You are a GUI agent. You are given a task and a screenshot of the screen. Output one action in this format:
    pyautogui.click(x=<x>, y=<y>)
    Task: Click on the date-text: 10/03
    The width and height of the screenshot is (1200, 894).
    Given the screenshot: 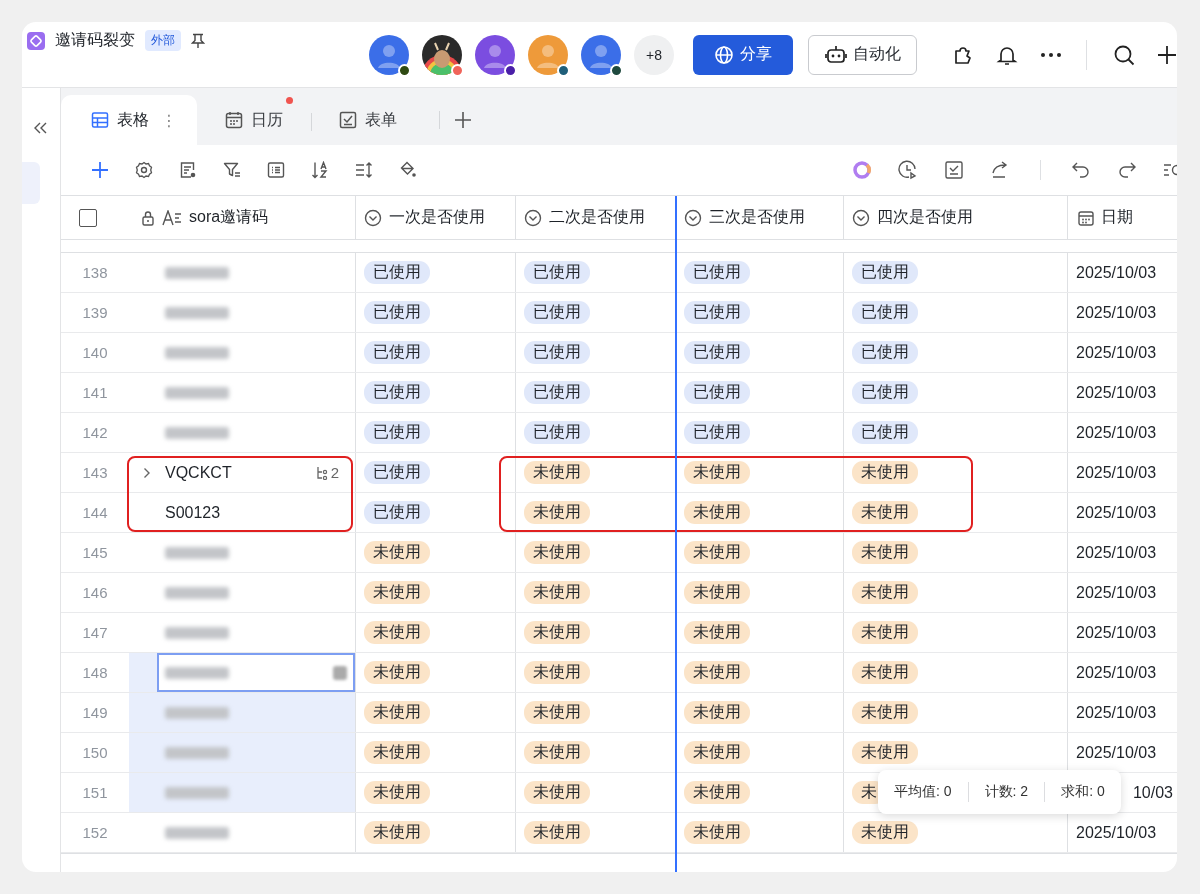 What is the action you would take?
    pyautogui.click(x=1152, y=792)
    